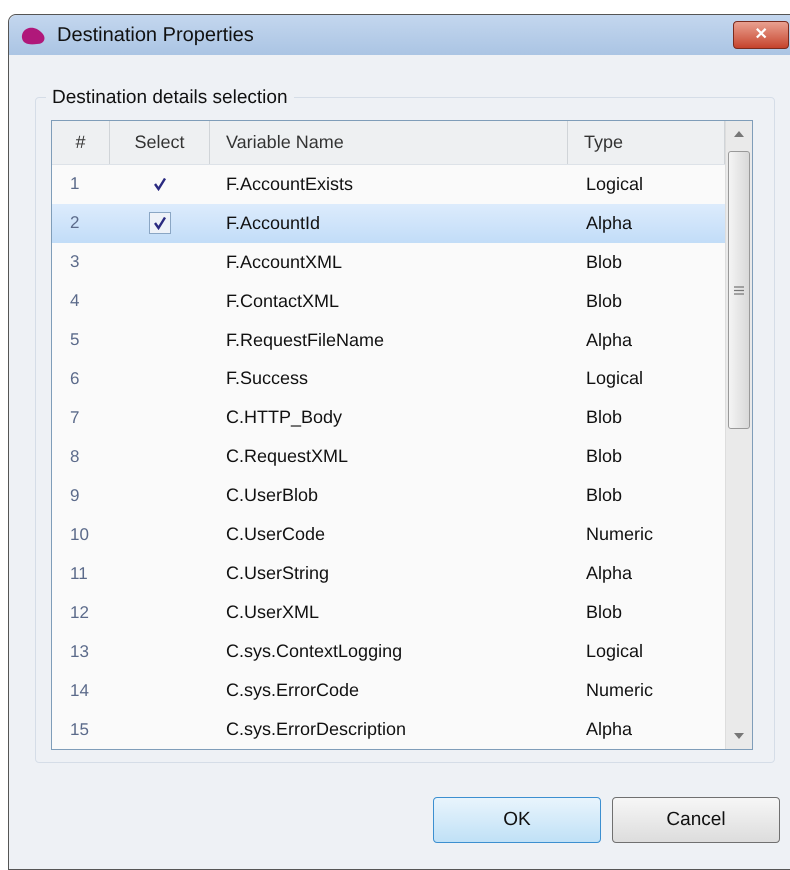 The width and height of the screenshot is (790, 870). I want to click on scroll-thumb, so click(739, 290).